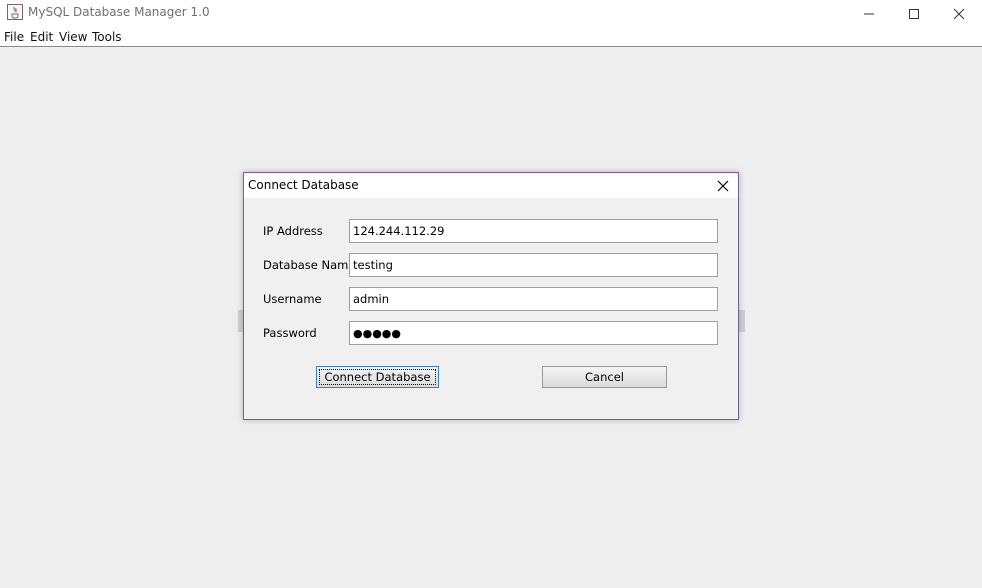  What do you see at coordinates (107, 37) in the screenshot?
I see `menu-tools: Tools` at bounding box center [107, 37].